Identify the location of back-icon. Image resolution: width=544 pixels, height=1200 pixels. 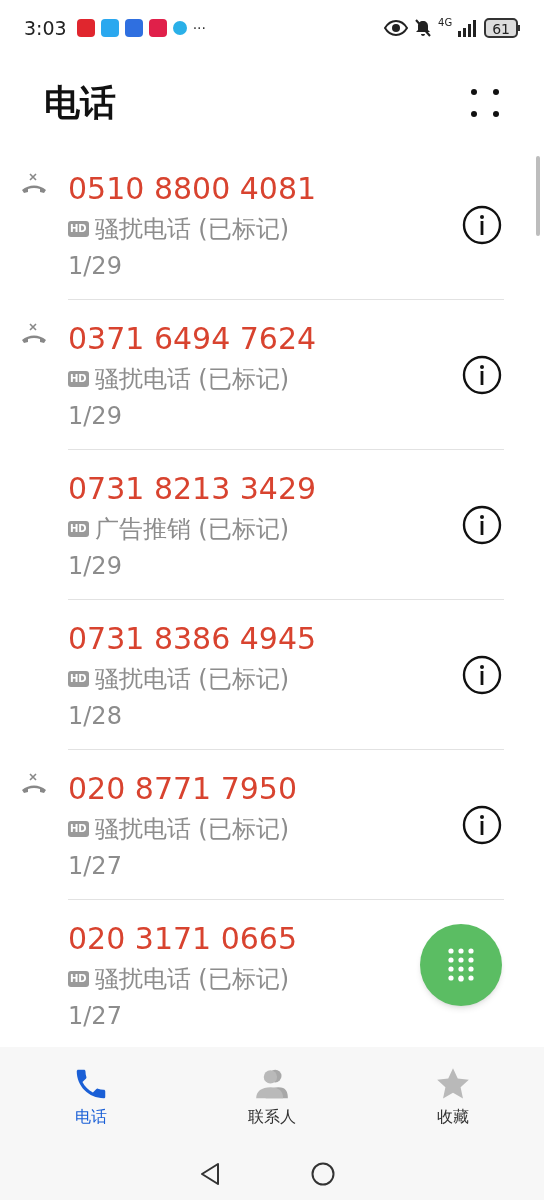
(210, 1173).